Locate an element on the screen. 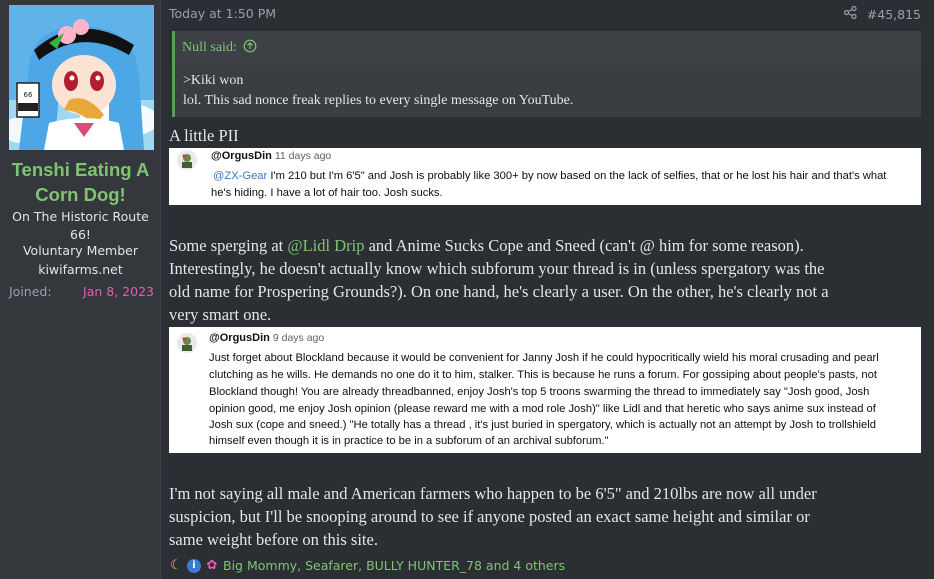 This screenshot has height=579, width=934. share-icon is located at coordinates (850, 13).